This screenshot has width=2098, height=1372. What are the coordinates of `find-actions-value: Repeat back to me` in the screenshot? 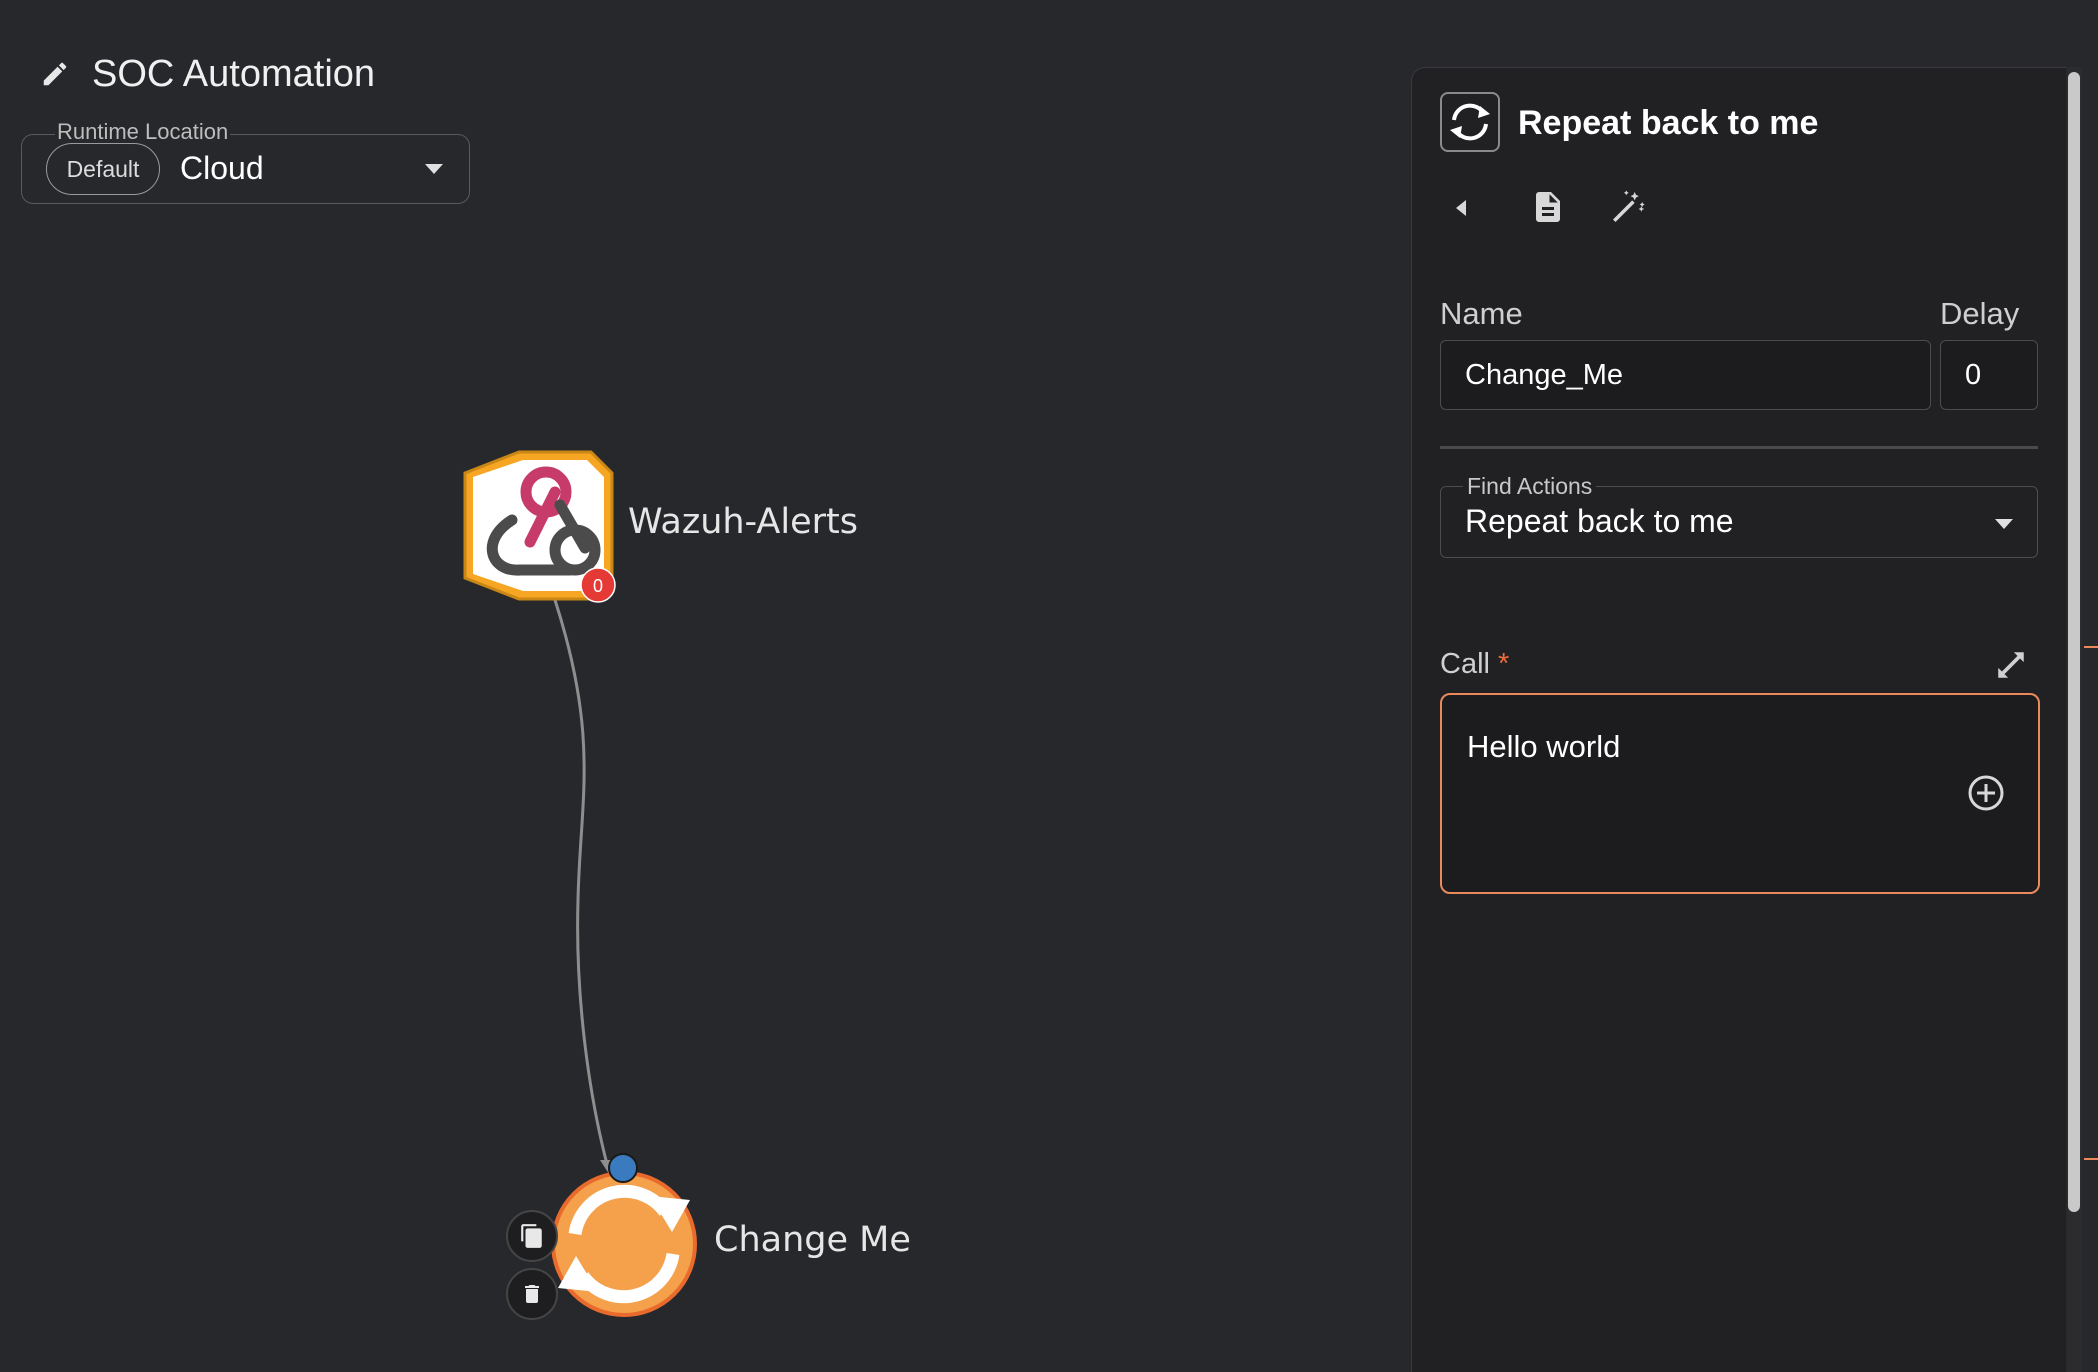 It's located at (1599, 521).